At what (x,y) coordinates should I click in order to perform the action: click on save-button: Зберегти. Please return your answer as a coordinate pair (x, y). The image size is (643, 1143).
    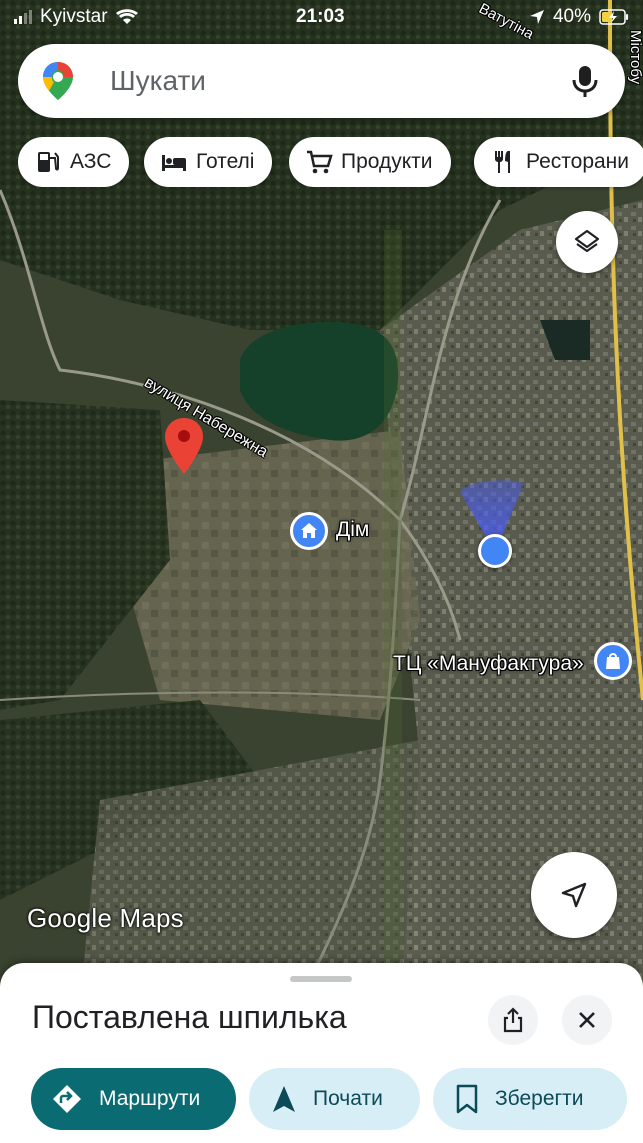
    Looking at the image, I should click on (530, 1099).